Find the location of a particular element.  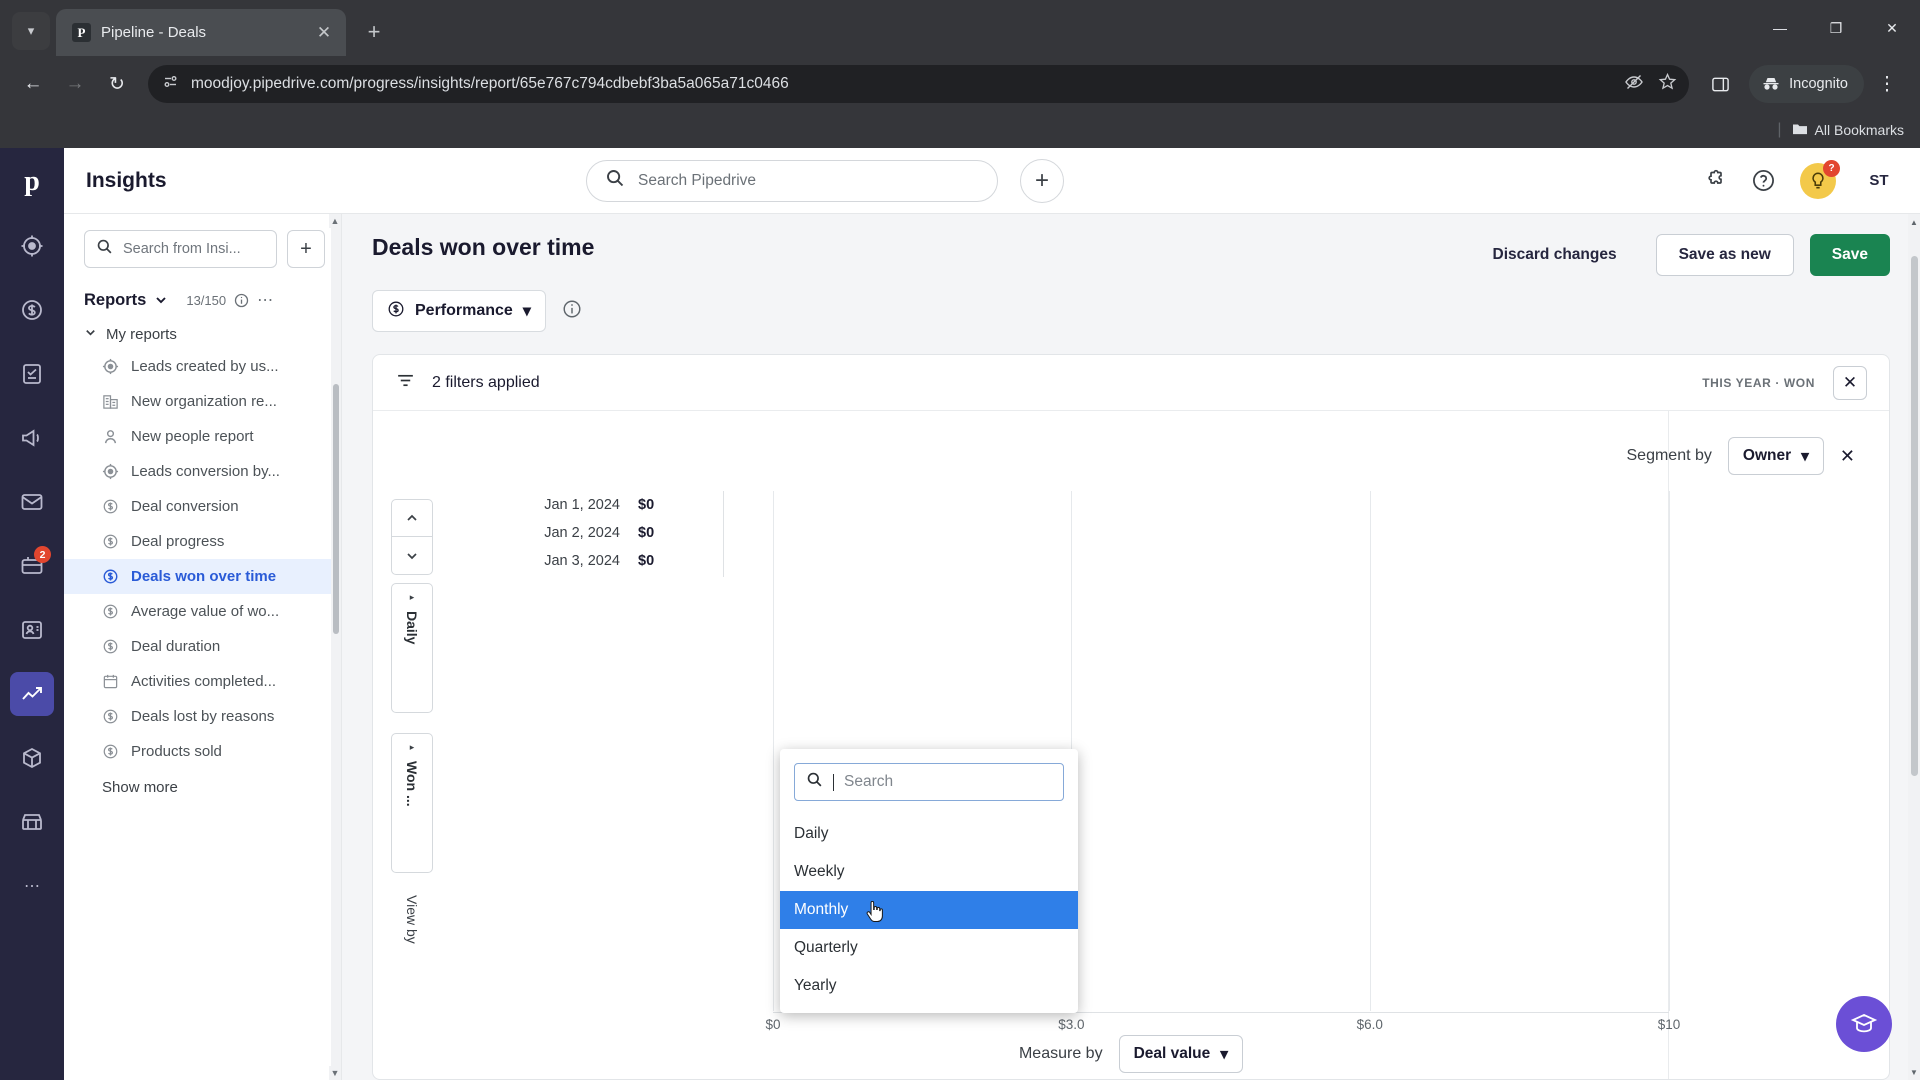

browser-menu-icon: ⋮ is located at coordinates (1887, 84).